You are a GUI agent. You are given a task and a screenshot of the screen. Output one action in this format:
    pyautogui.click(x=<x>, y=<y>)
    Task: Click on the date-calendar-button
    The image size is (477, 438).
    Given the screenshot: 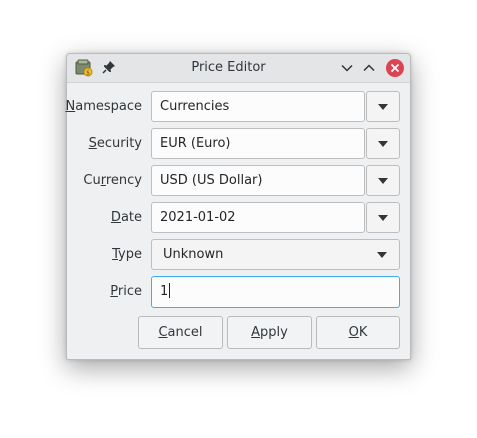 What is the action you would take?
    pyautogui.click(x=383, y=217)
    